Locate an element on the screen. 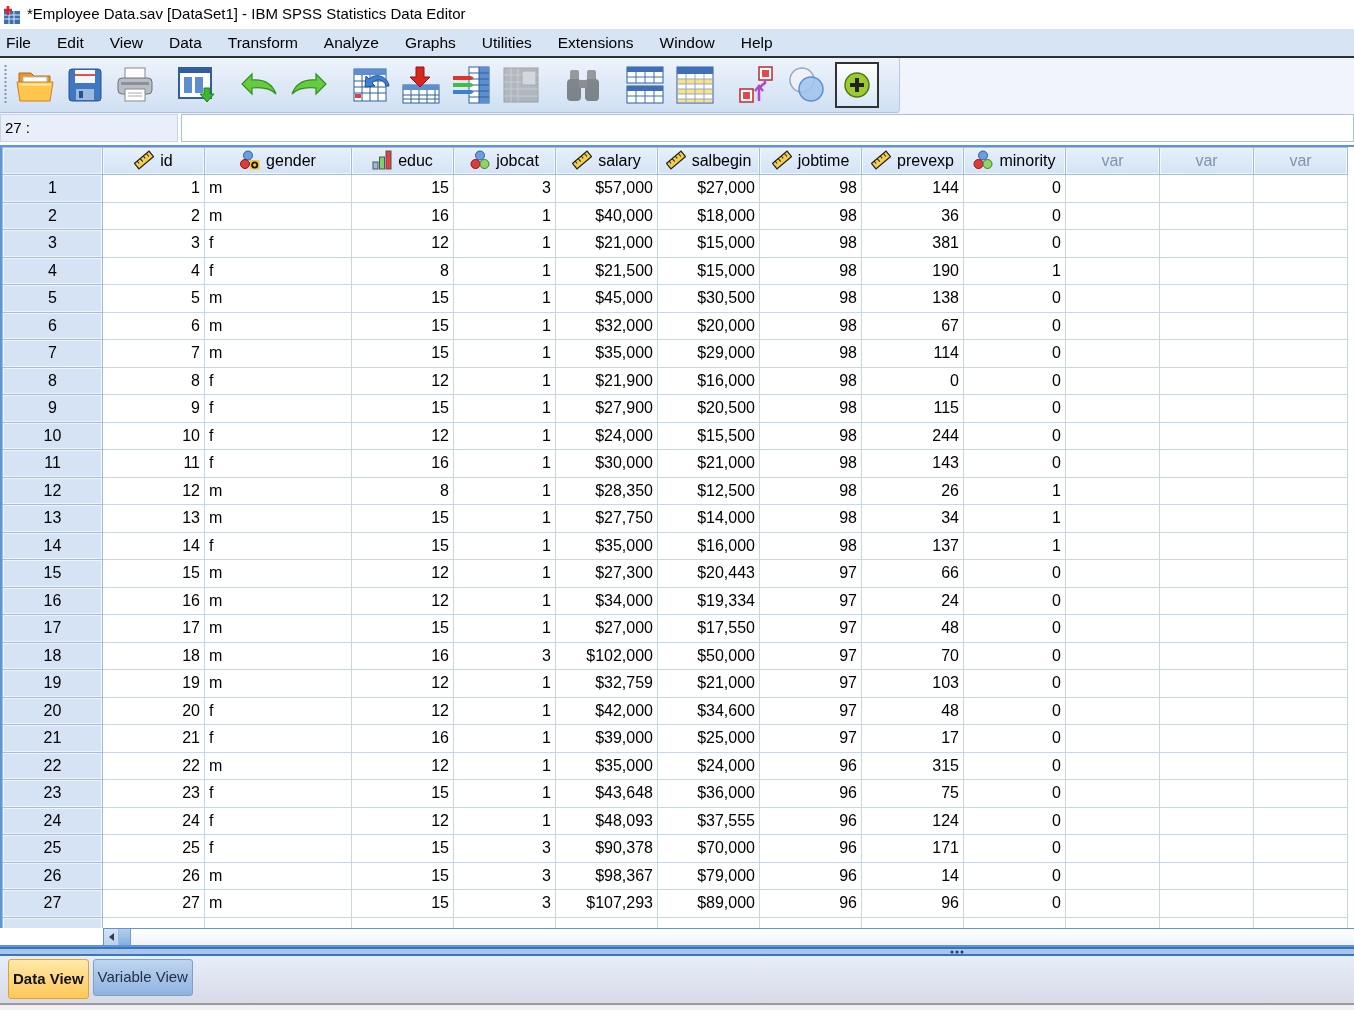 The height and width of the screenshot is (1010, 1354). table-cell: $20,000 is located at coordinates (708, 326).